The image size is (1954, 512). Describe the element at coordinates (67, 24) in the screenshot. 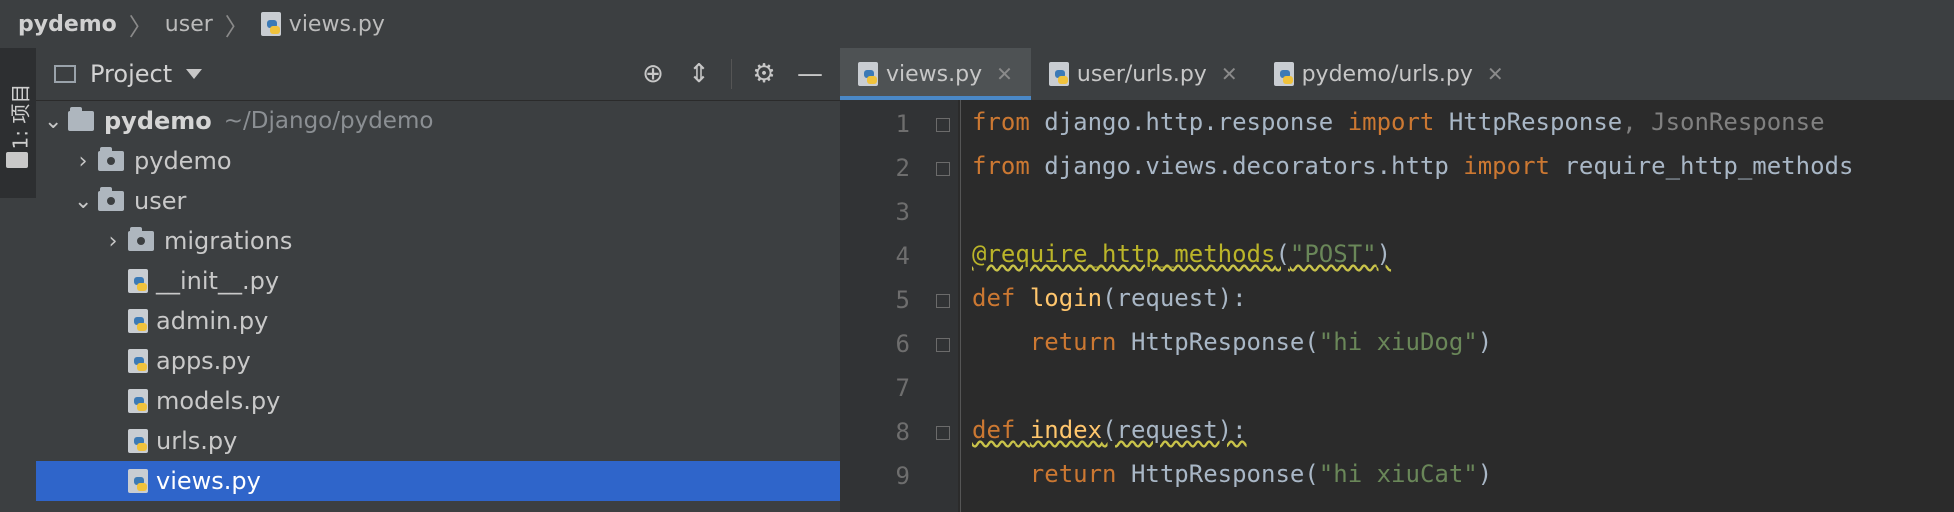

I see `breadcrumb-item-project: pydemo` at that location.